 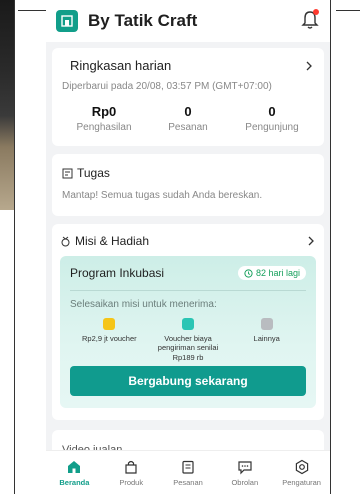 I want to click on reward-item: Rp2,9 jt voucher, so click(x=109, y=340).